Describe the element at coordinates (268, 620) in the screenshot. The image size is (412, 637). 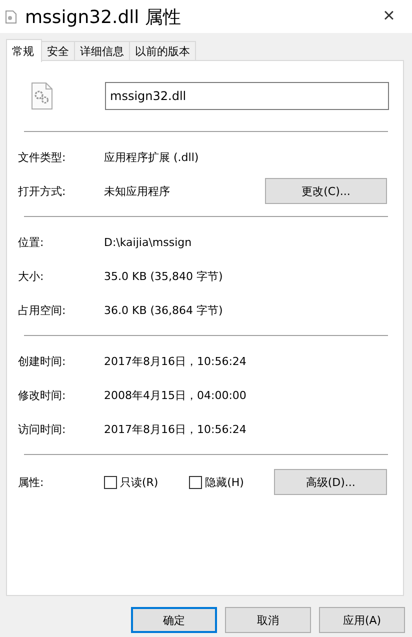
I see `dialog-button: 取消` at that location.